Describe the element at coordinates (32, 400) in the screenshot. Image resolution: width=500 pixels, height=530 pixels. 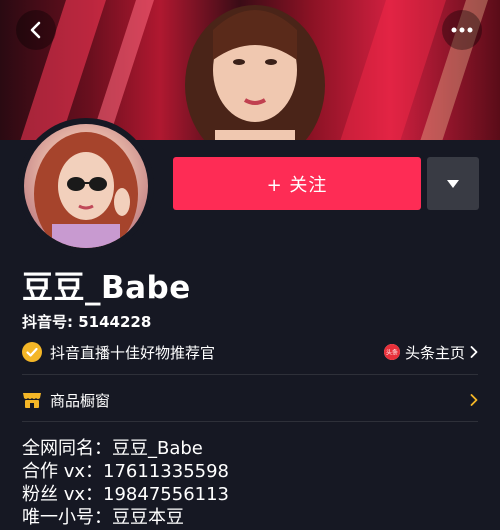
I see `shop-icon` at that location.